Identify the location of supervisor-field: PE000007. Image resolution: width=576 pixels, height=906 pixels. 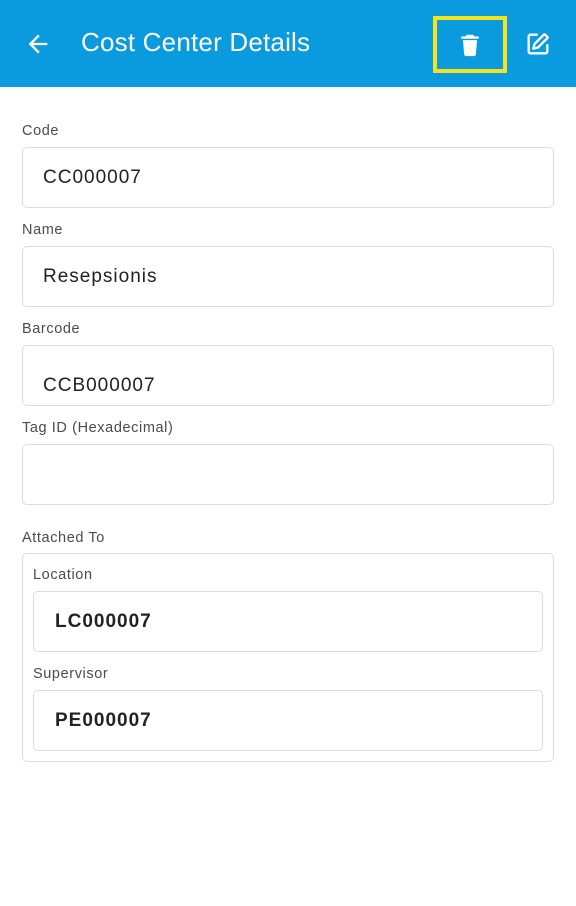
(288, 720).